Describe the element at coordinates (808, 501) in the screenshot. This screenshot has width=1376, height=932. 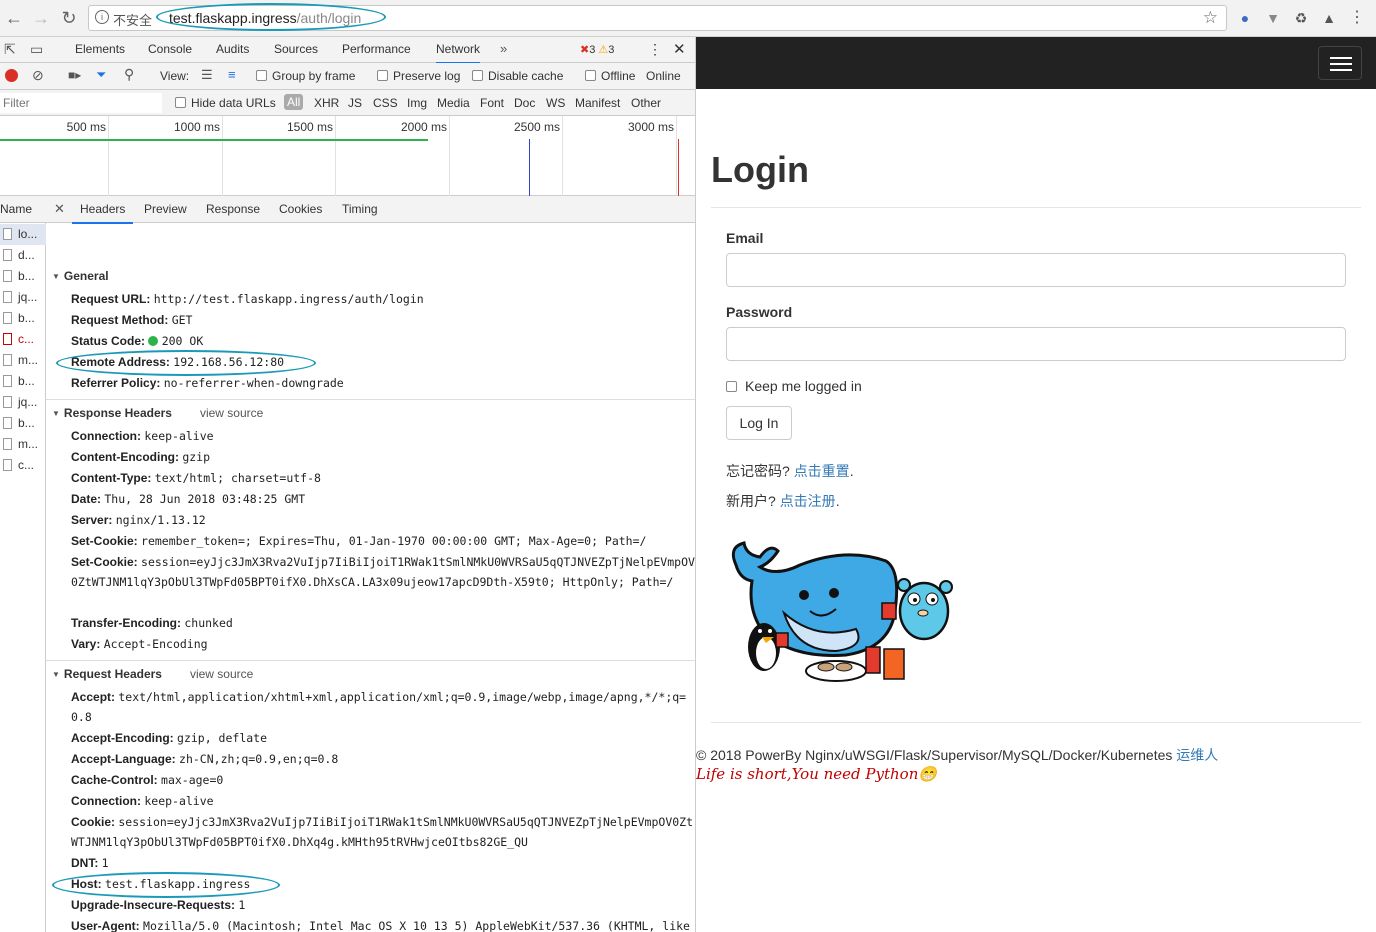
I see `register-link: 点击注册` at that location.